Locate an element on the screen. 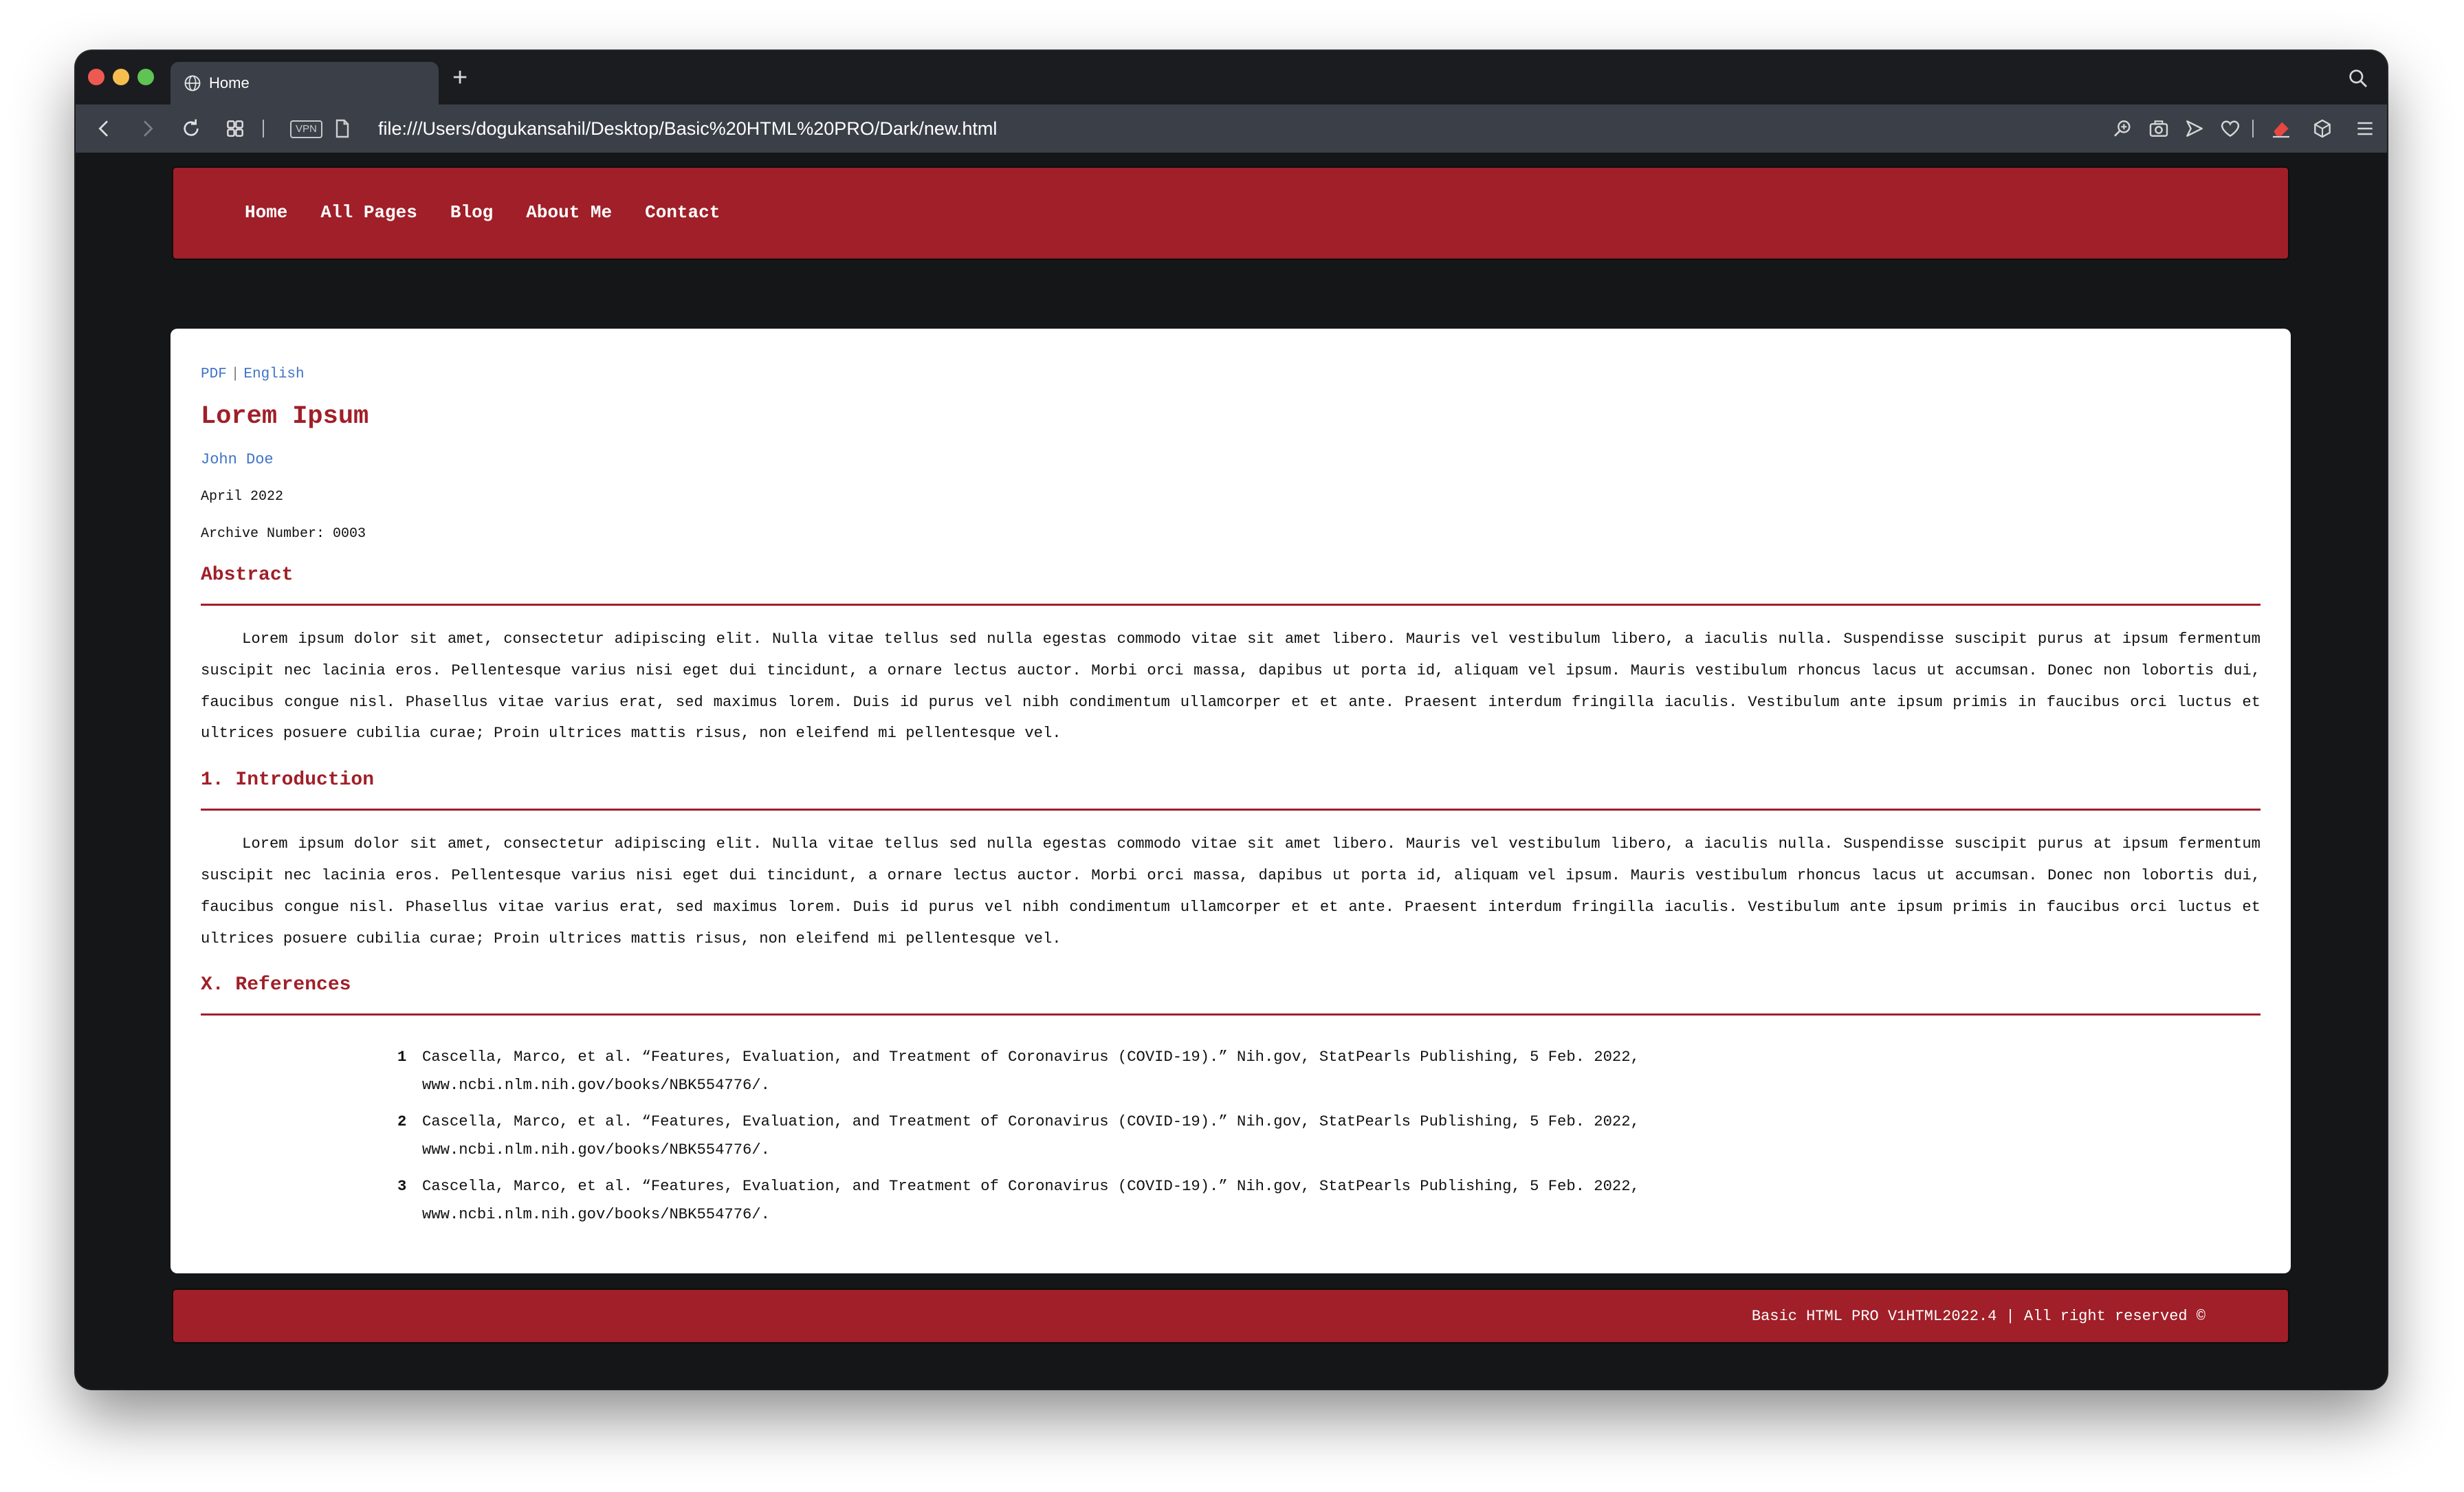 The image size is (2464, 1492). zoom-icon is located at coordinates (2123, 129).